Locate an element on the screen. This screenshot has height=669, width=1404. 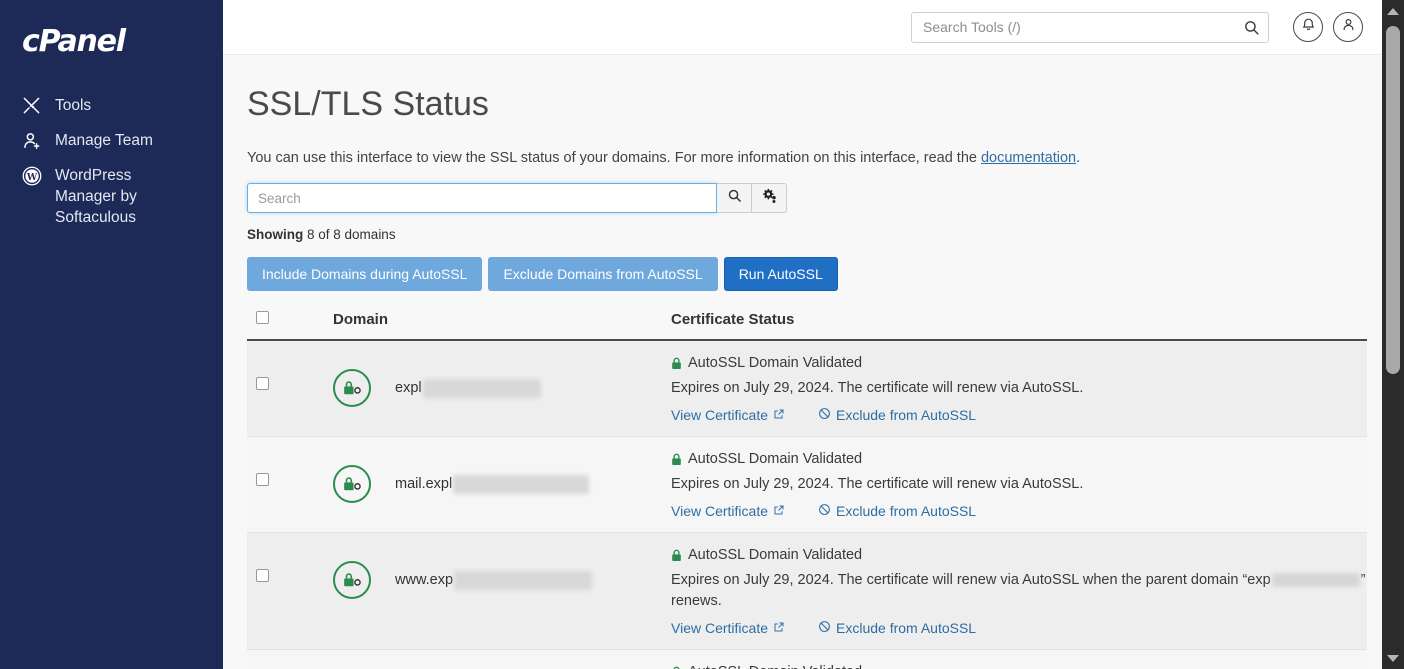
global-search-input is located at coordinates (1090, 27).